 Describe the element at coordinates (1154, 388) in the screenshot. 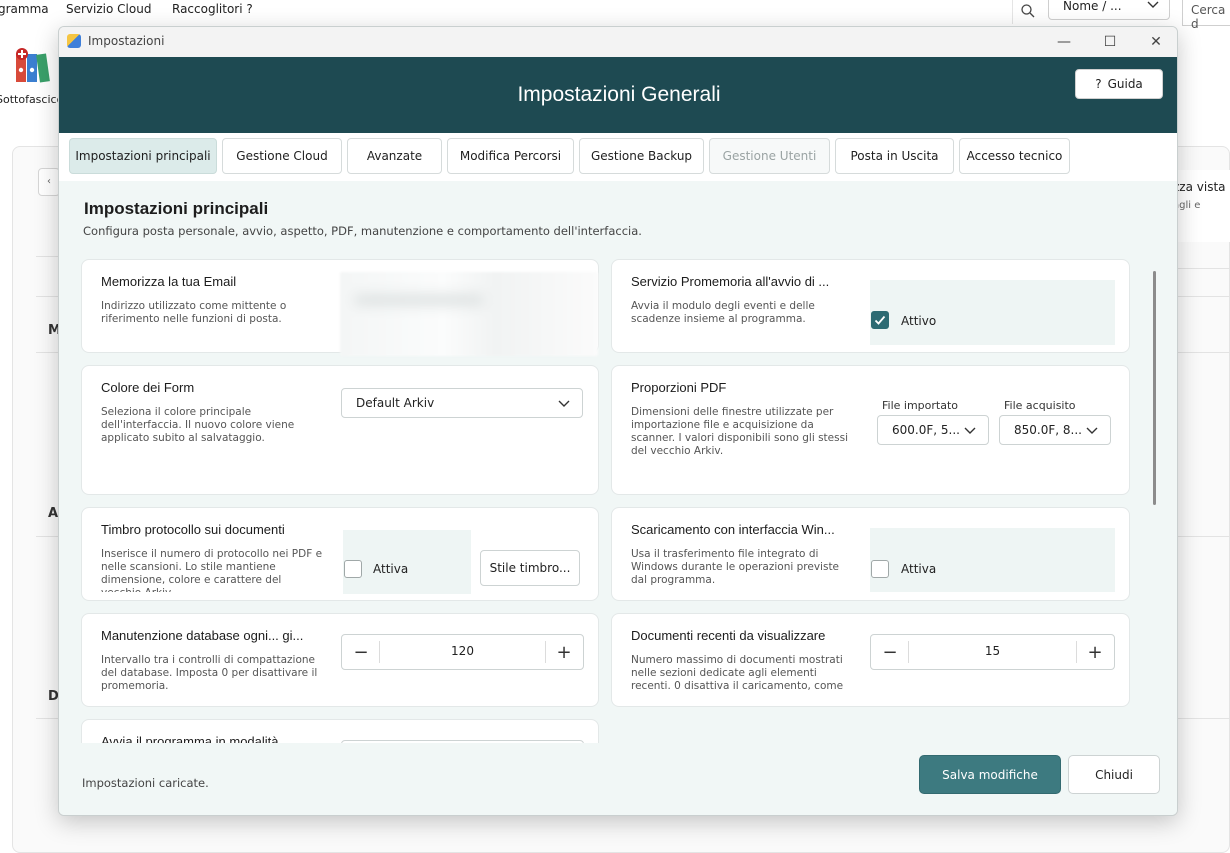

I see `vertical-scrollbar` at that location.